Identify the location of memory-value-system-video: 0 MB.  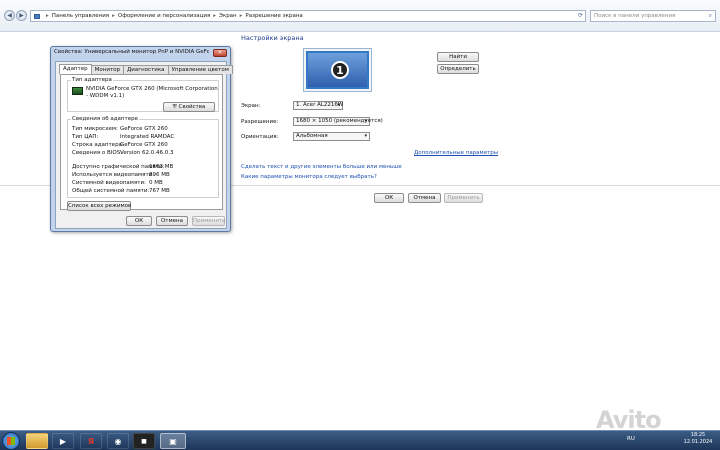
(156, 183).